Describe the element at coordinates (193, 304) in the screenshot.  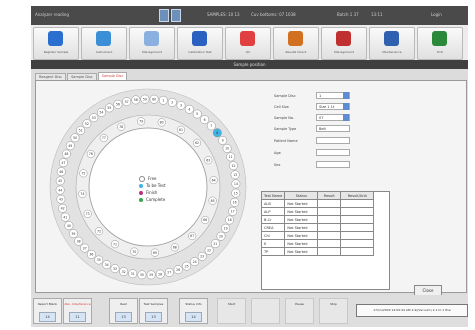
I see `button-title: Status Info` at that location.